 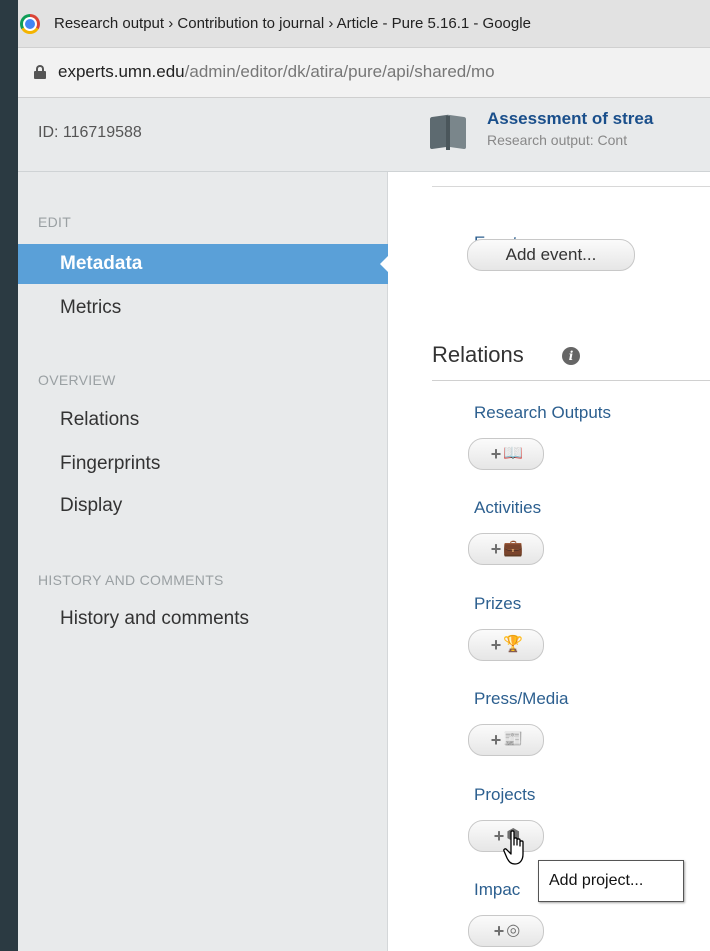 I want to click on sidebar-section-edit: EDIT, so click(x=55, y=222).